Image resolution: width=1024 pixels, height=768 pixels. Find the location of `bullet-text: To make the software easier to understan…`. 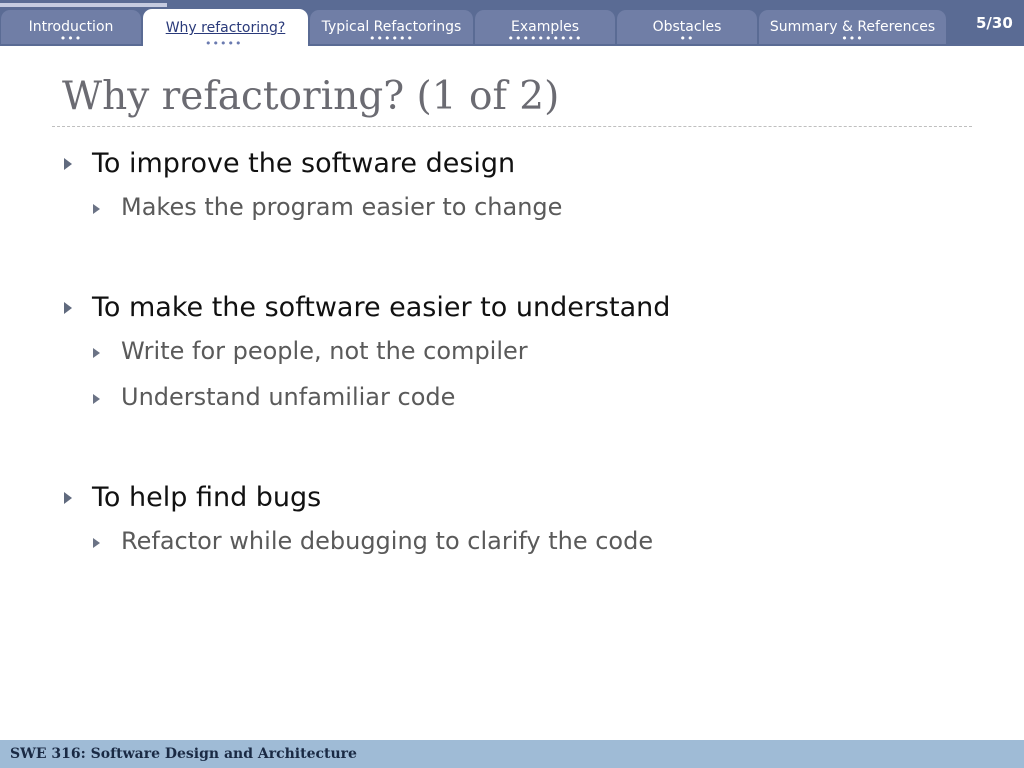

bullet-text: To make the software easier to understan… is located at coordinates (381, 307).